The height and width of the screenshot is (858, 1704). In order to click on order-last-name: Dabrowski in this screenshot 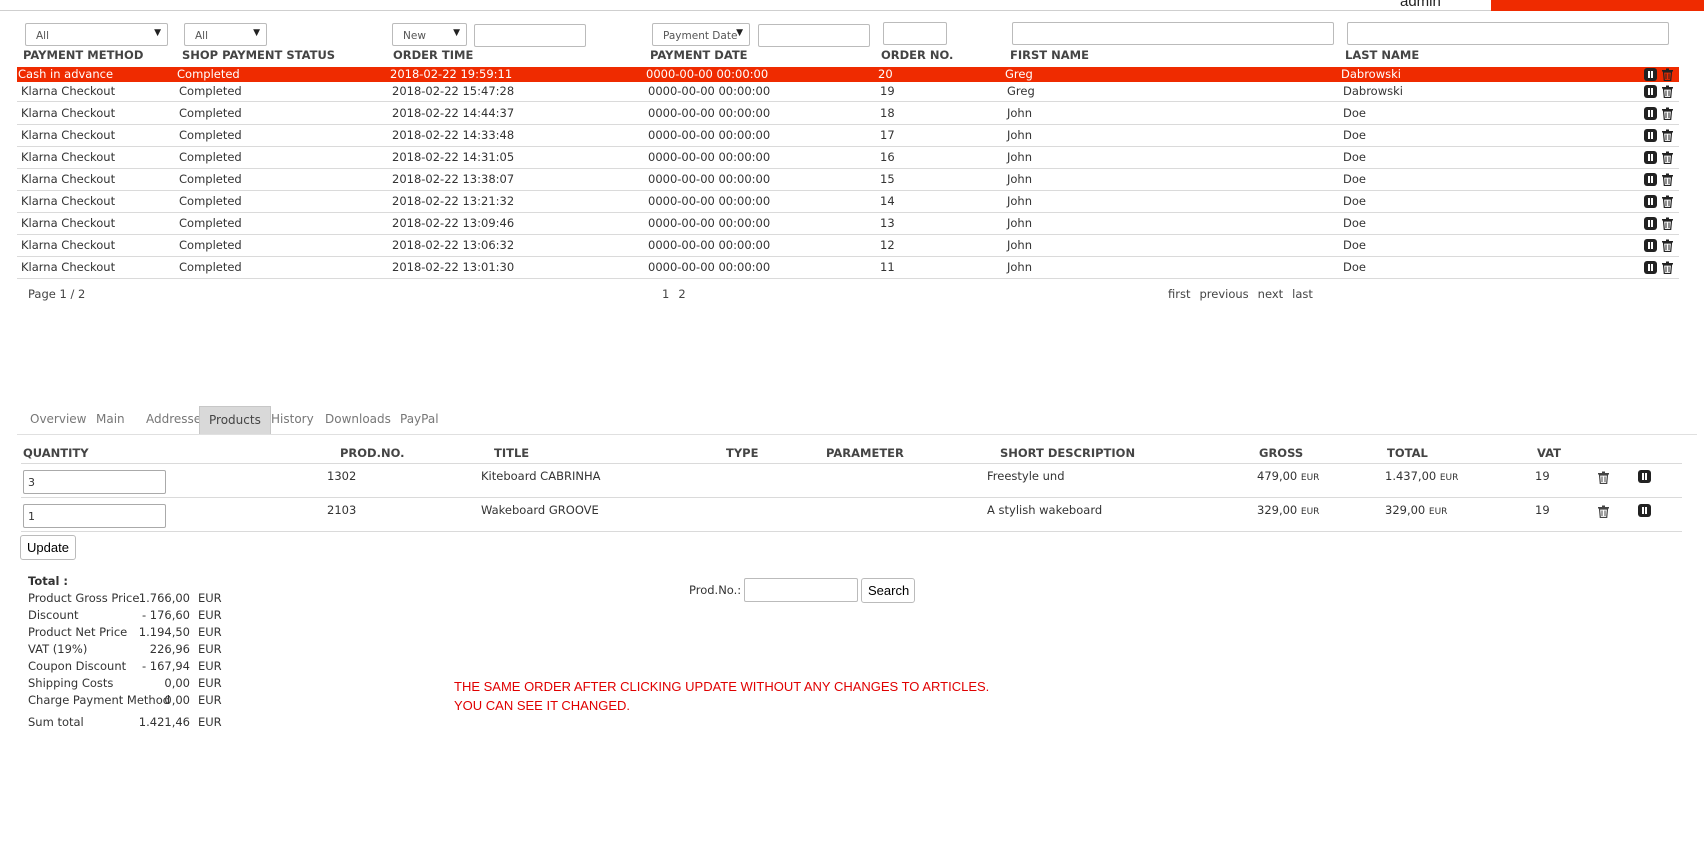, I will do `click(1371, 74)`.